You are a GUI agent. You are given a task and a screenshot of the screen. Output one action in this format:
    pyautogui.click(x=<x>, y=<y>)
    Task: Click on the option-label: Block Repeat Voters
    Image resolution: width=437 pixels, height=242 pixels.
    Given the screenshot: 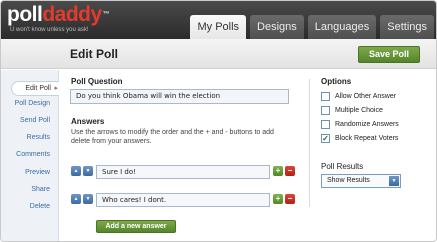 What is the action you would take?
    pyautogui.click(x=367, y=138)
    